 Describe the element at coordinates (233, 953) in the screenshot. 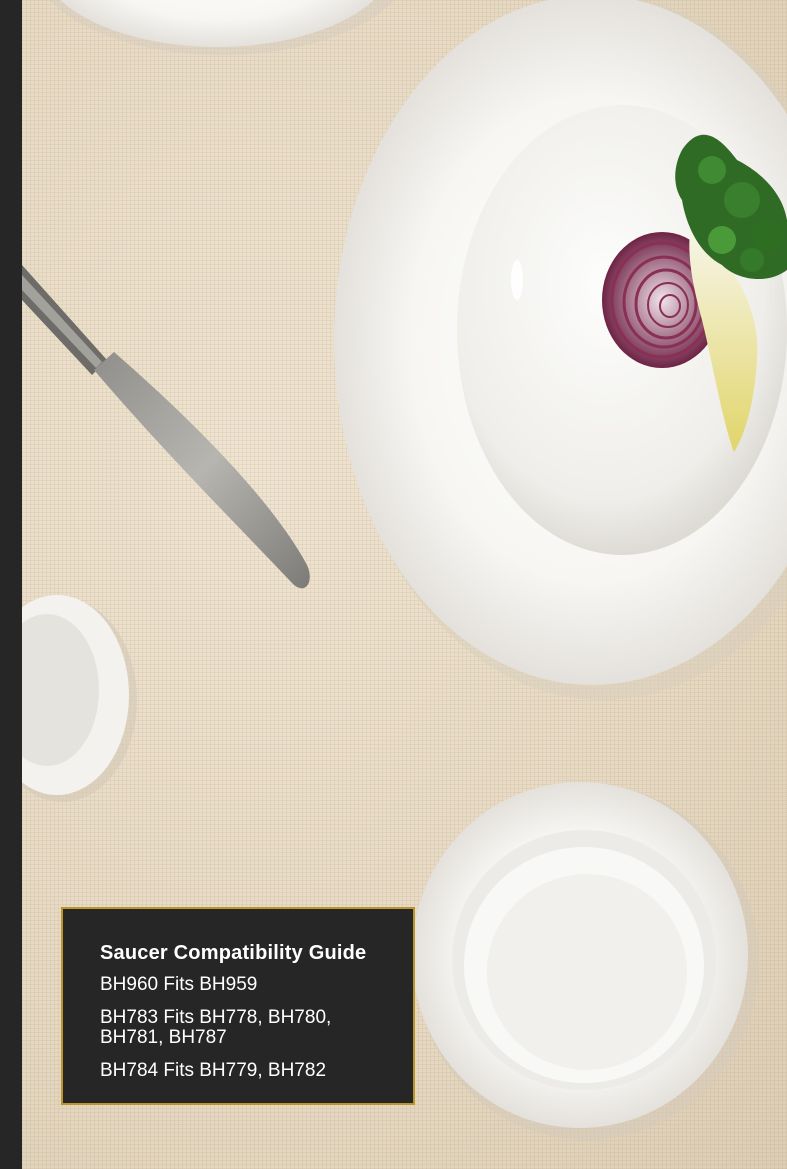

I see `guide-title: Saucer Compatibility Guide` at that location.